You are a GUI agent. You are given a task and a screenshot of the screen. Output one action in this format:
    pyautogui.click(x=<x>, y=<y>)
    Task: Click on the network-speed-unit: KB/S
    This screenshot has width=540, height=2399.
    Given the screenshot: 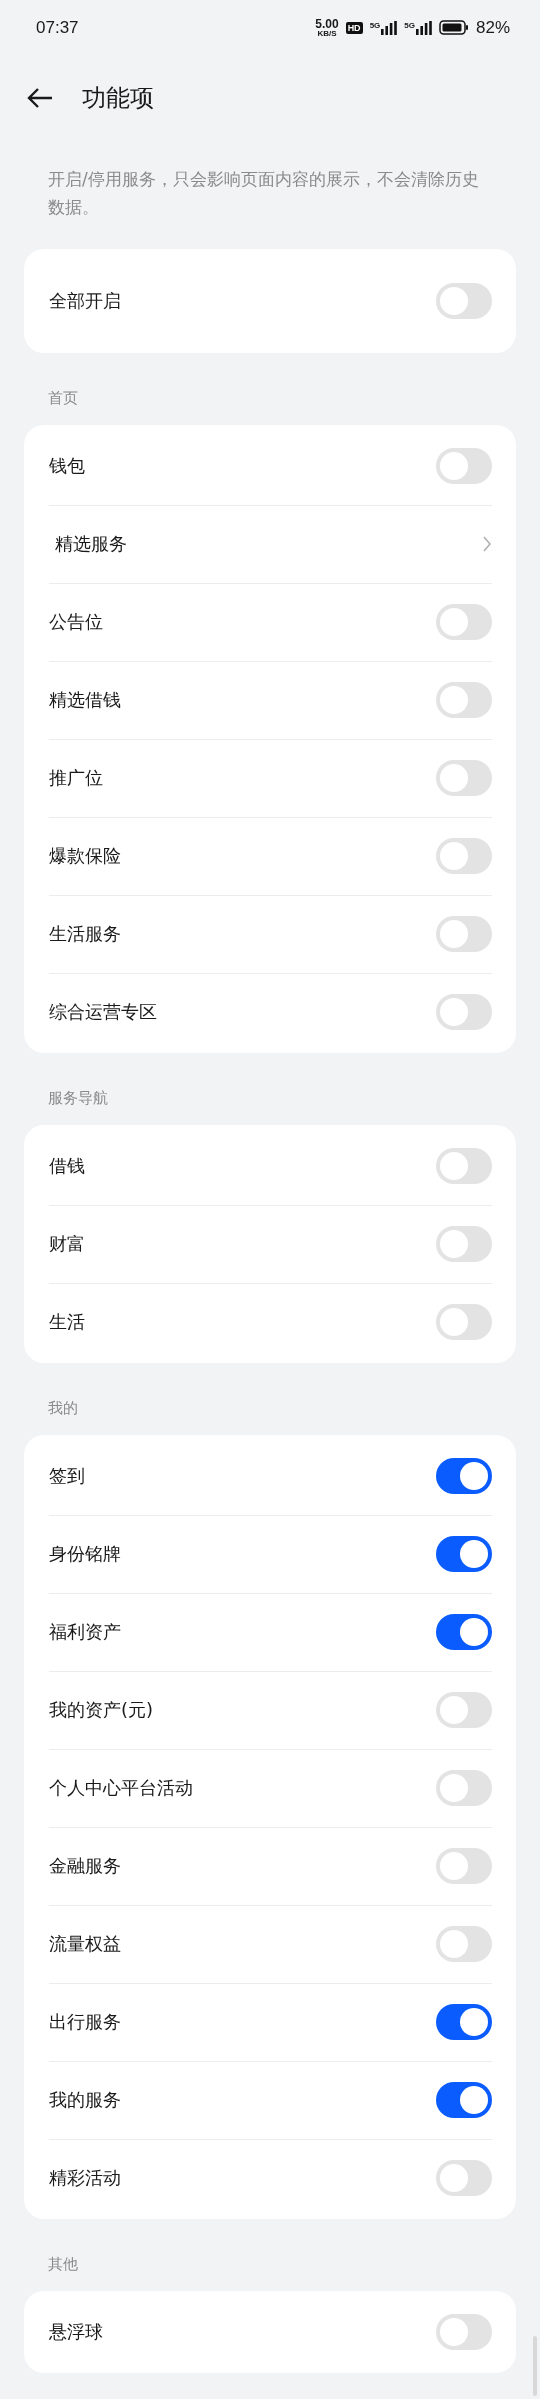 What is the action you would take?
    pyautogui.click(x=327, y=33)
    